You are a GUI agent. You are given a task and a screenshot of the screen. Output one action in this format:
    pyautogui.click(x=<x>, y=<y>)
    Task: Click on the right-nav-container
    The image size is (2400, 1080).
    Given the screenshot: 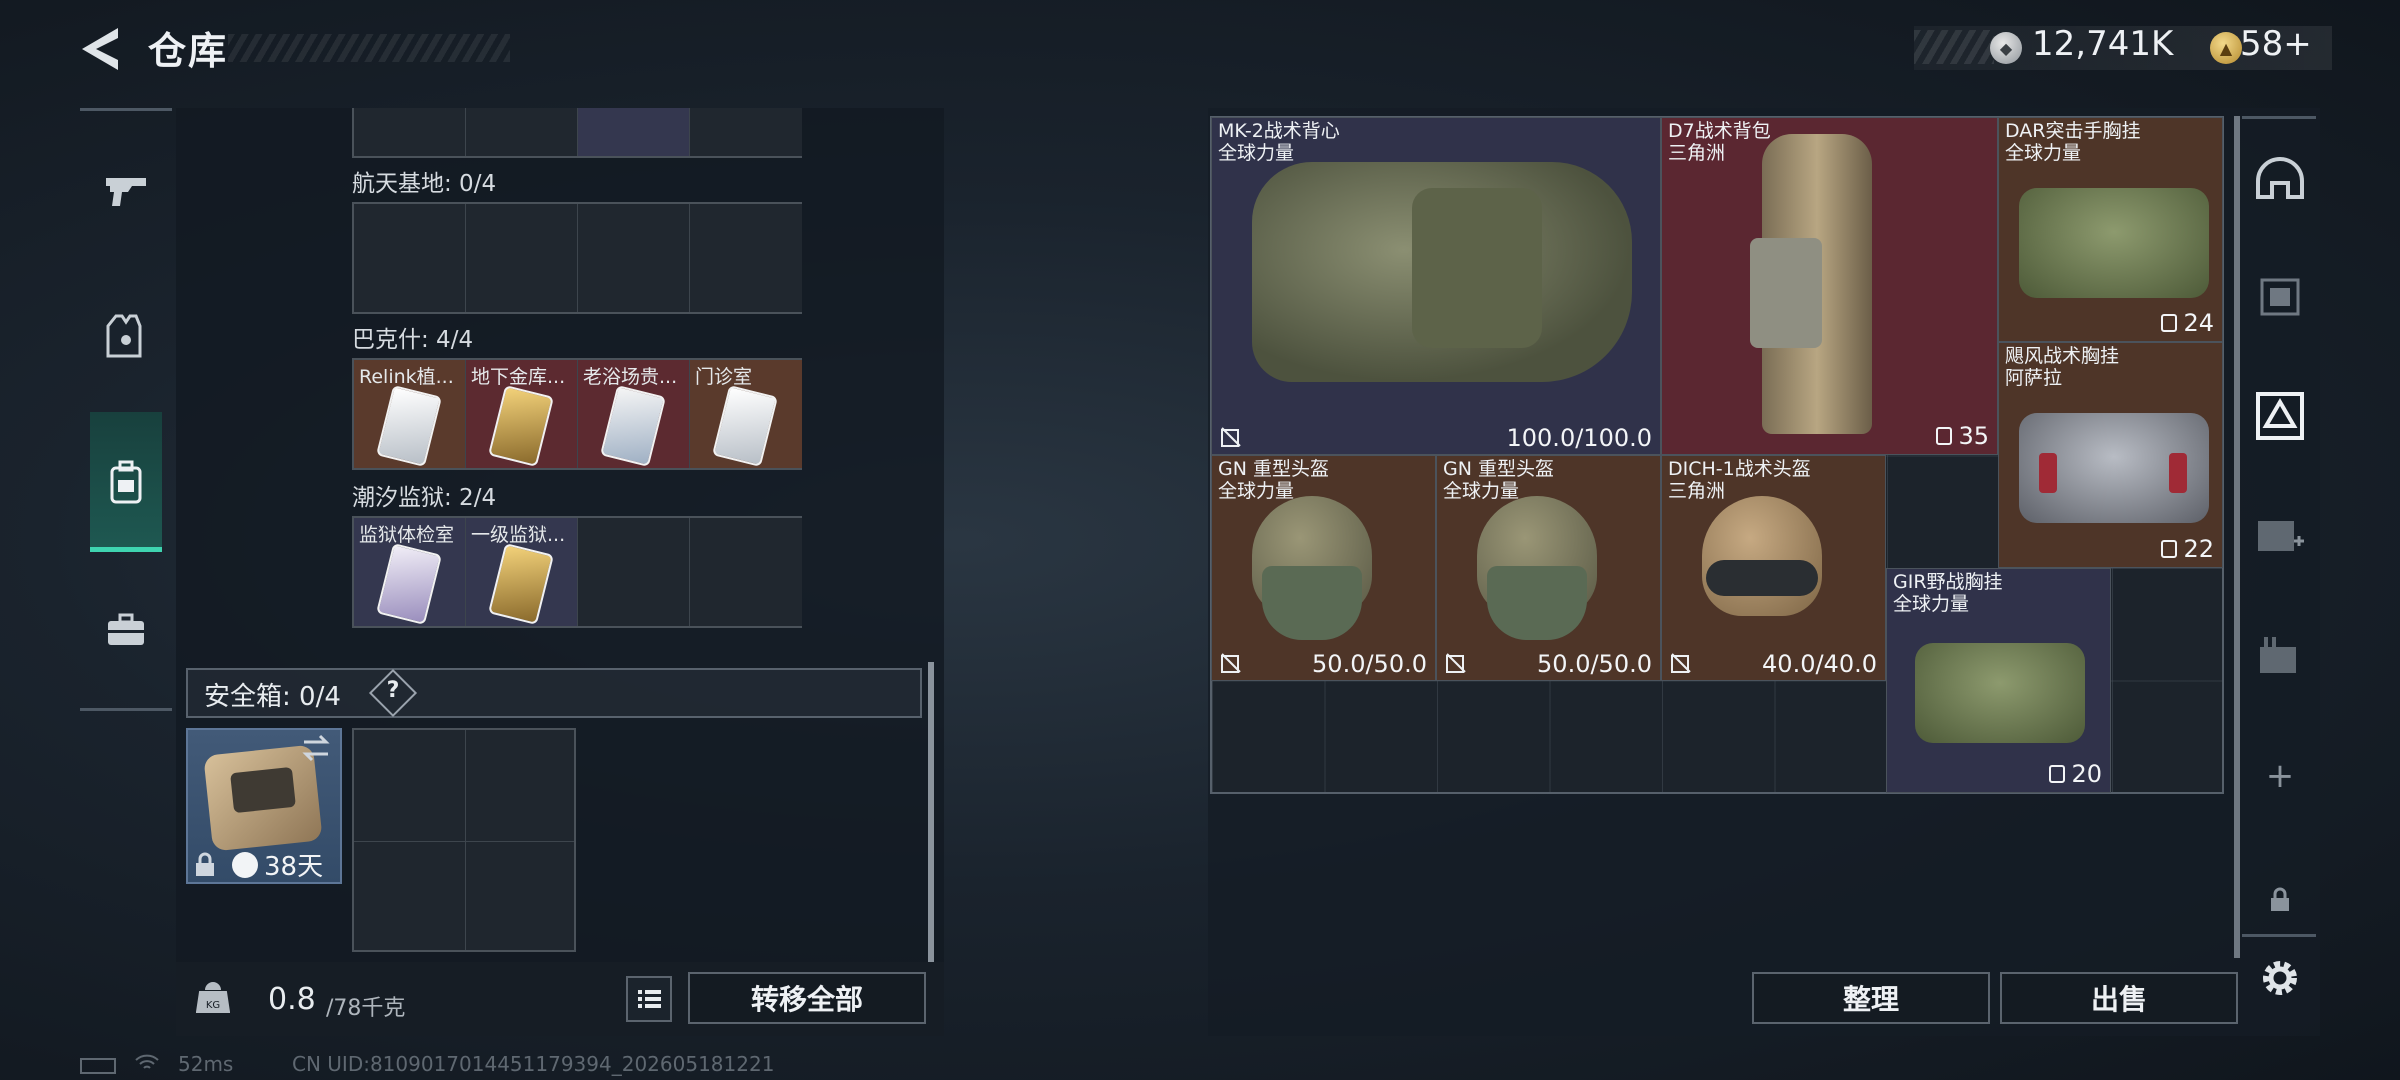 What is the action you would take?
    pyautogui.click(x=2280, y=416)
    